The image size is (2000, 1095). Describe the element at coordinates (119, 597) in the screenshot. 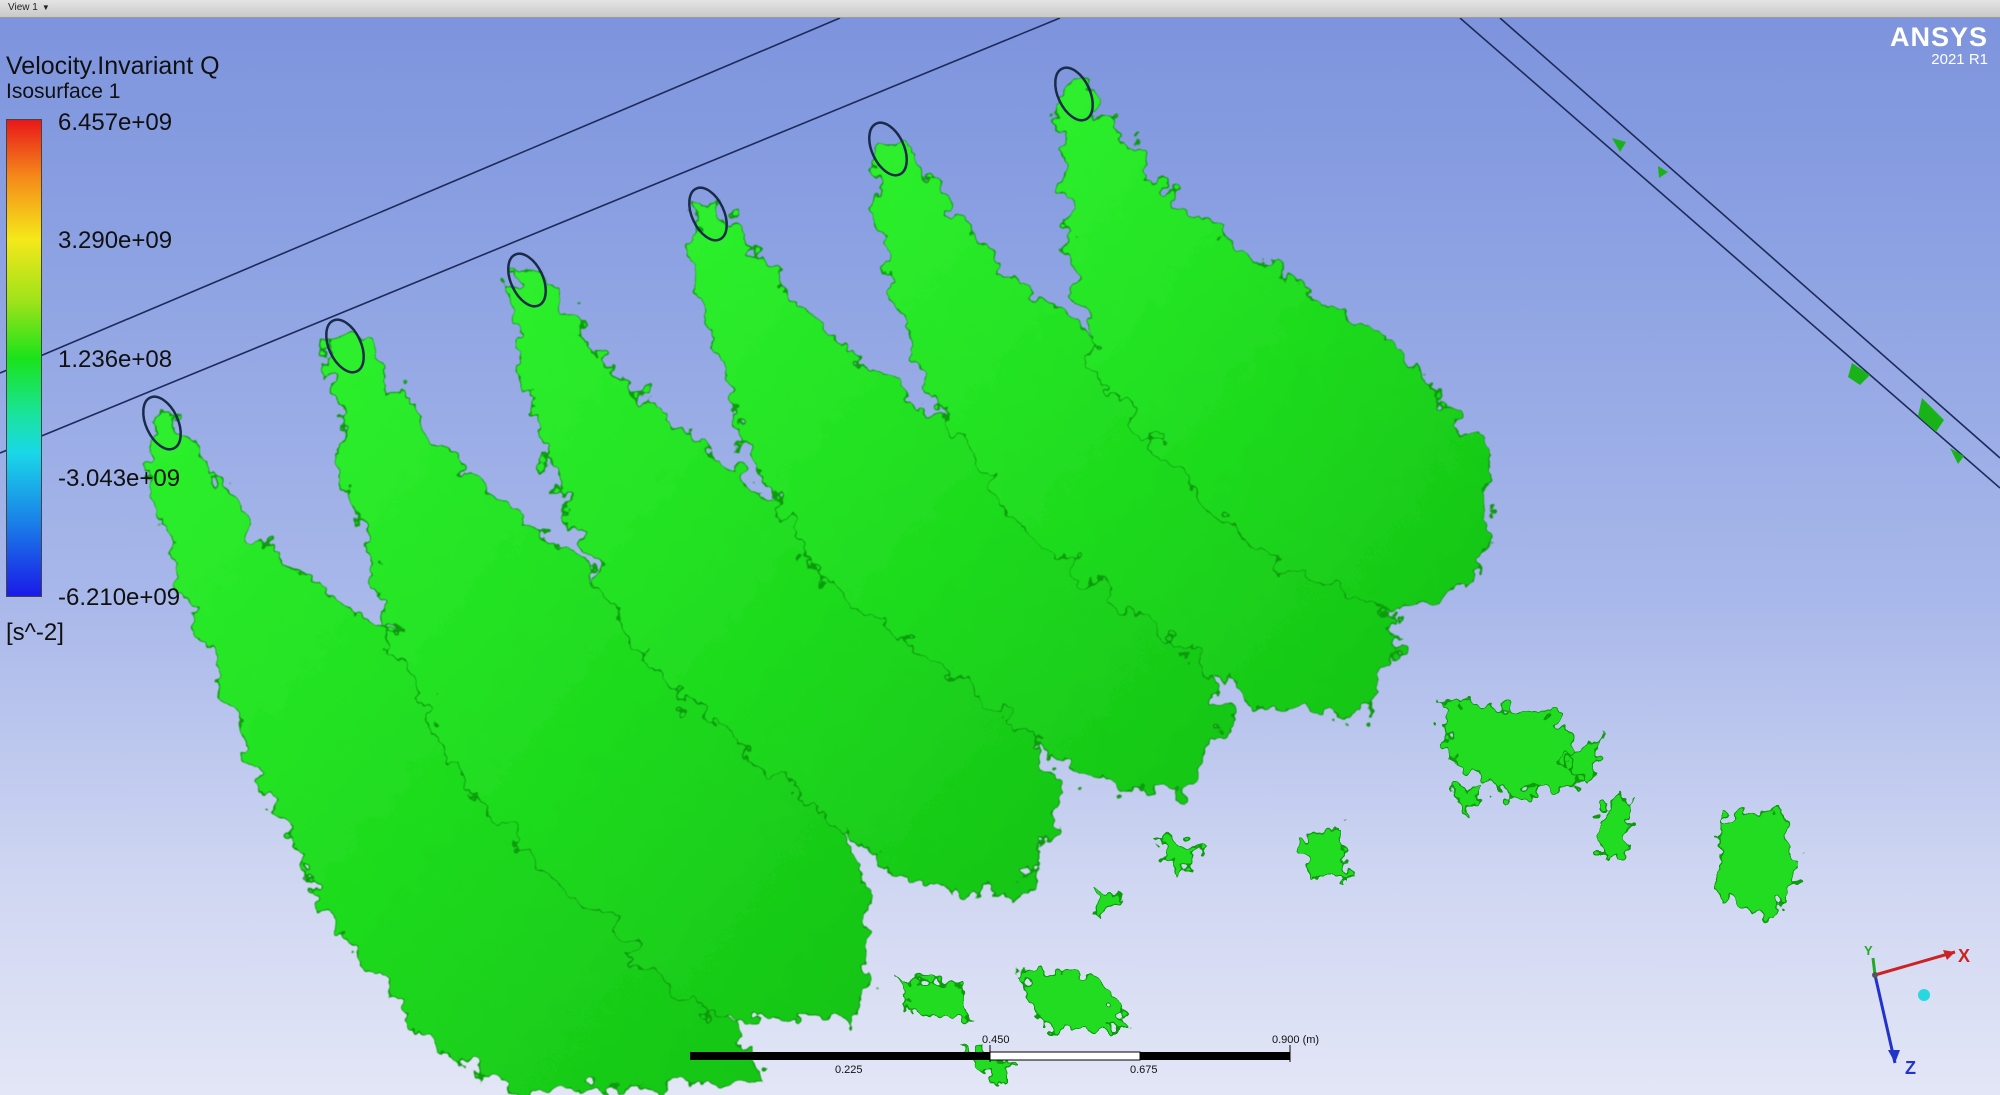

I see `legend-tick-min: -6.210e+09` at that location.